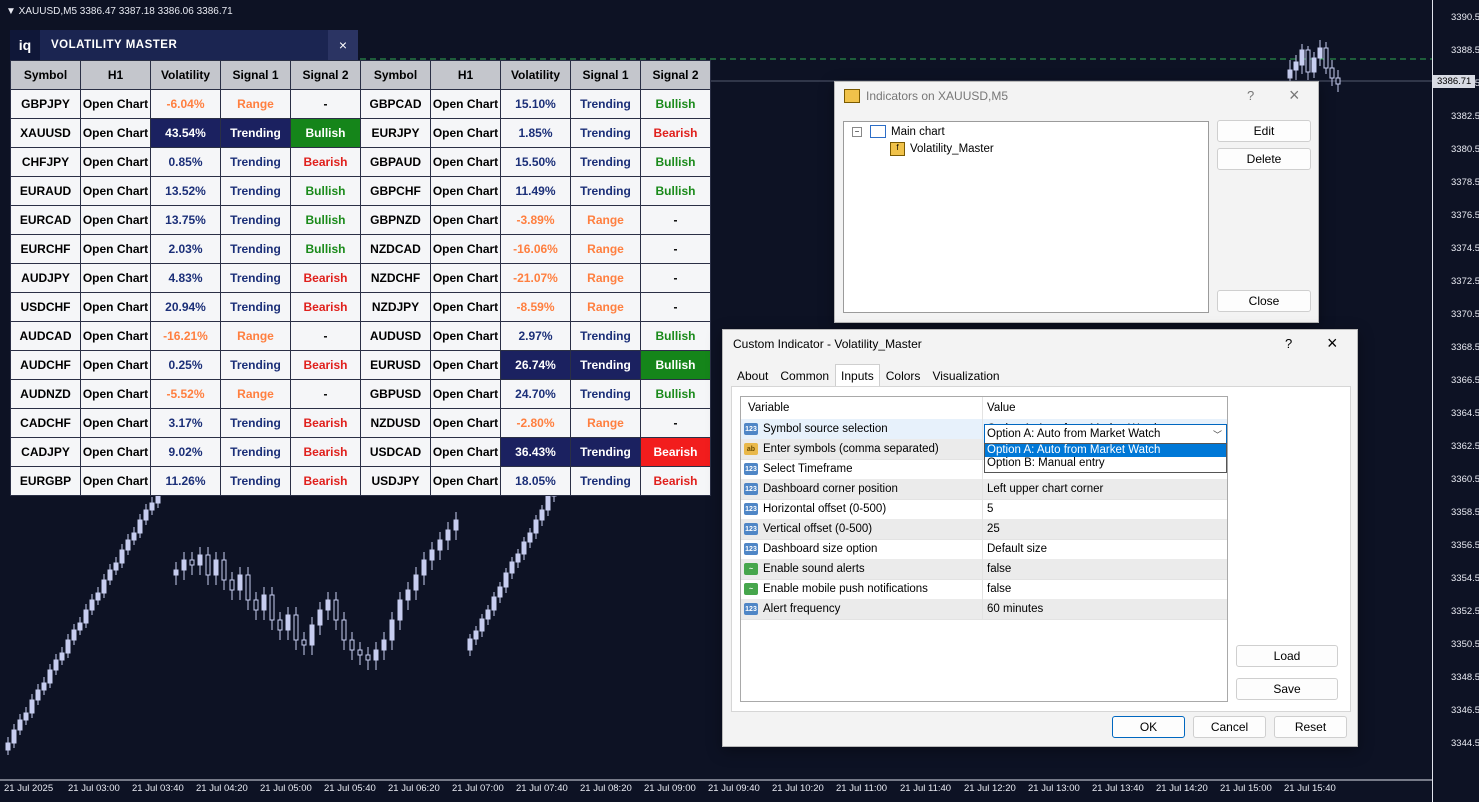  What do you see at coordinates (1105, 450) in the screenshot?
I see `dropdown-option-a: Option A: Auto from Market Watch` at bounding box center [1105, 450].